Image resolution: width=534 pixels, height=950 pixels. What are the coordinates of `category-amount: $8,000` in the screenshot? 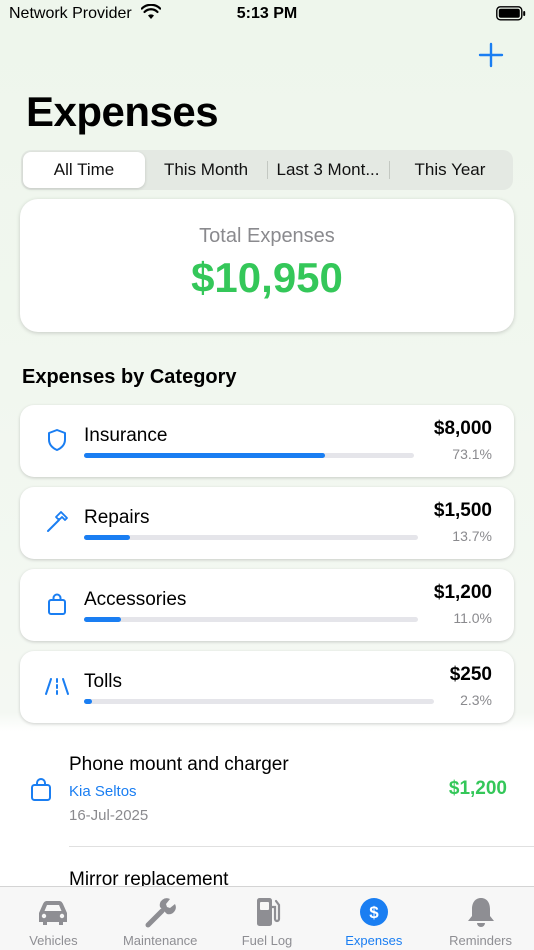 It's located at (462, 428).